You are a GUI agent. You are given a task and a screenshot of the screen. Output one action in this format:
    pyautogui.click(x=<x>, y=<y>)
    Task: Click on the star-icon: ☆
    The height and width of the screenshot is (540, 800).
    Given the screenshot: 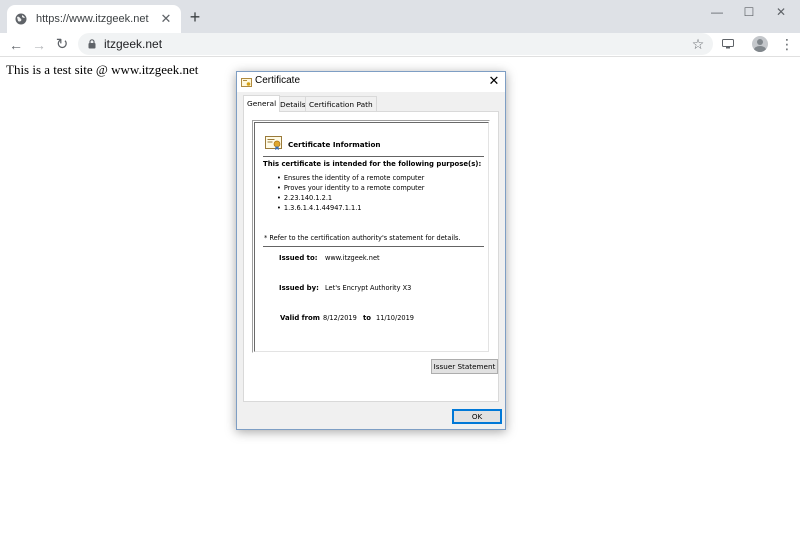 What is the action you would take?
    pyautogui.click(x=698, y=44)
    